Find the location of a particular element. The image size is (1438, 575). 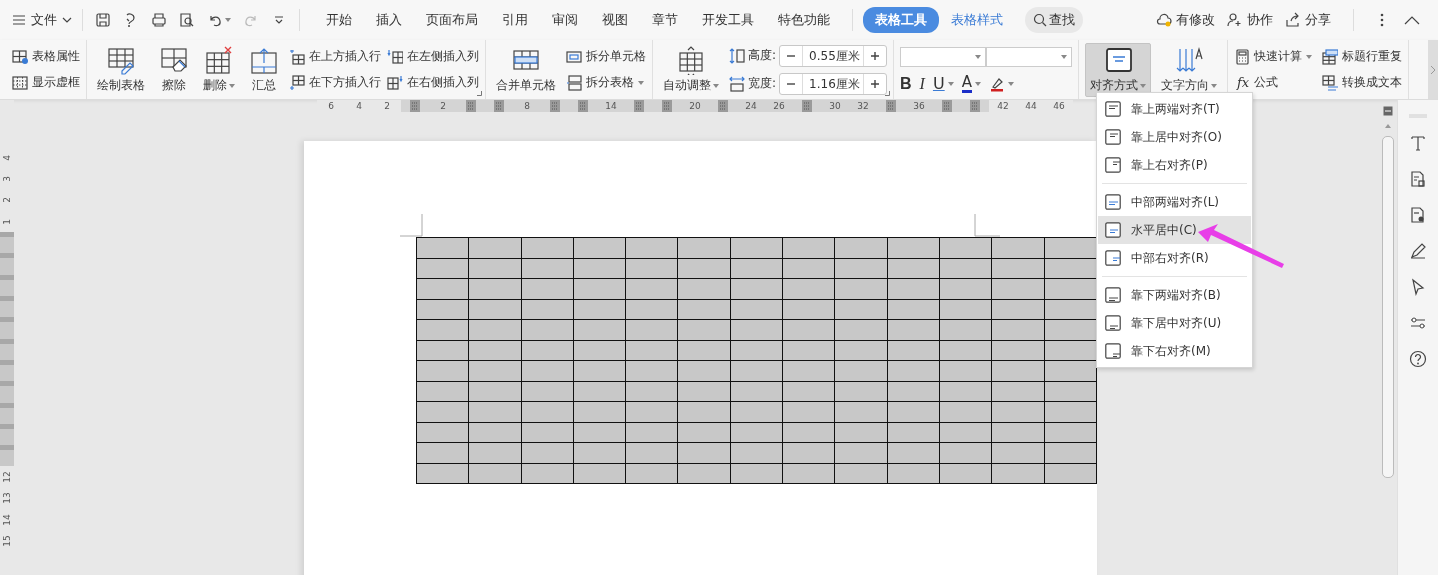

text-icon is located at coordinates (1418, 143).